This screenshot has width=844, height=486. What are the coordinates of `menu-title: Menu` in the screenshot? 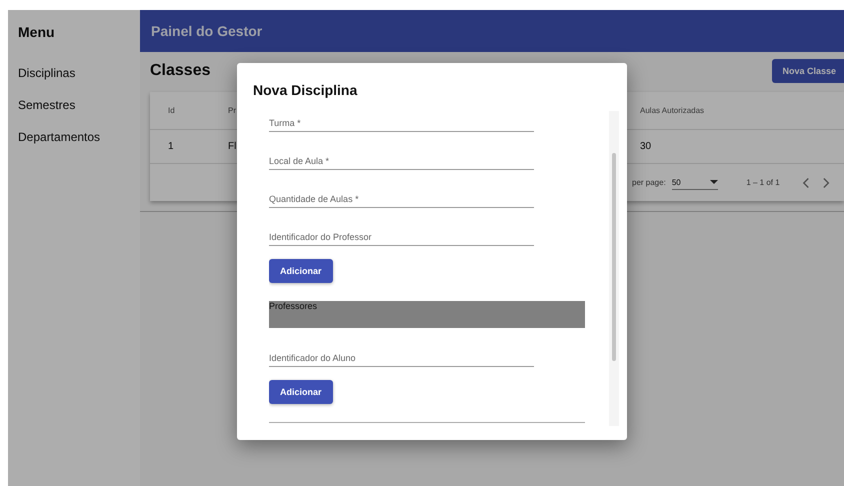 It's located at (37, 32).